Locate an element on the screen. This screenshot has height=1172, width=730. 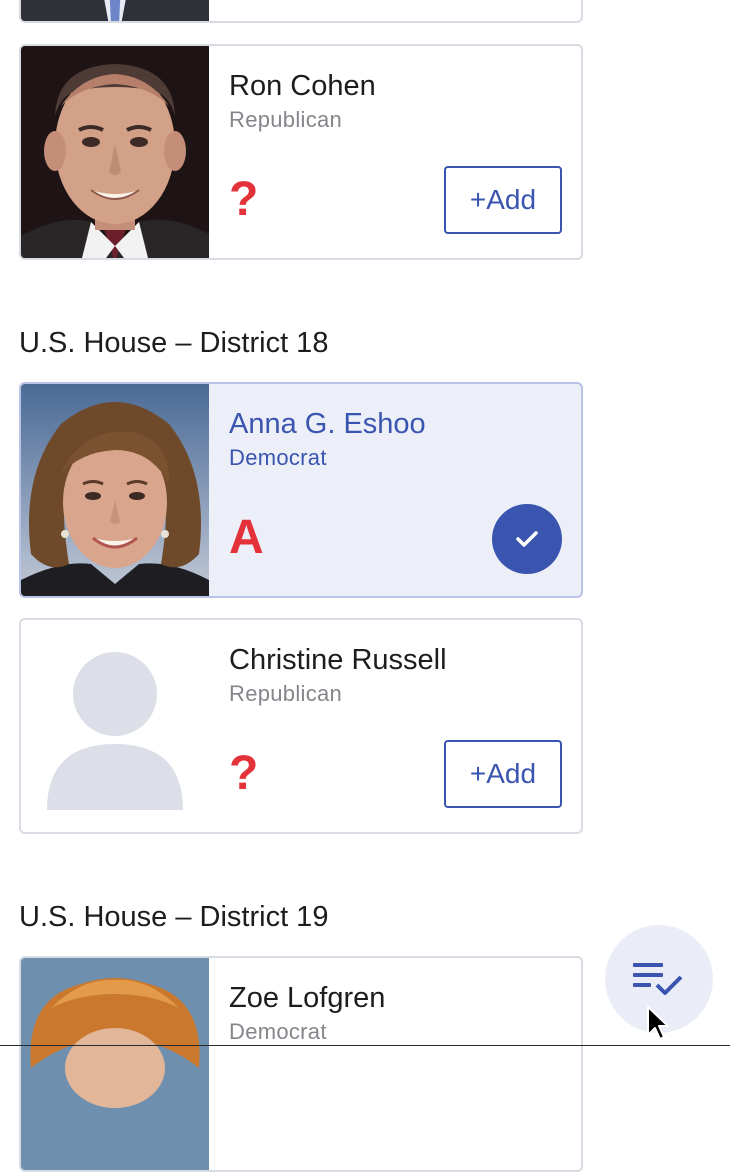
person-placeholder-icon is located at coordinates (115, 726).